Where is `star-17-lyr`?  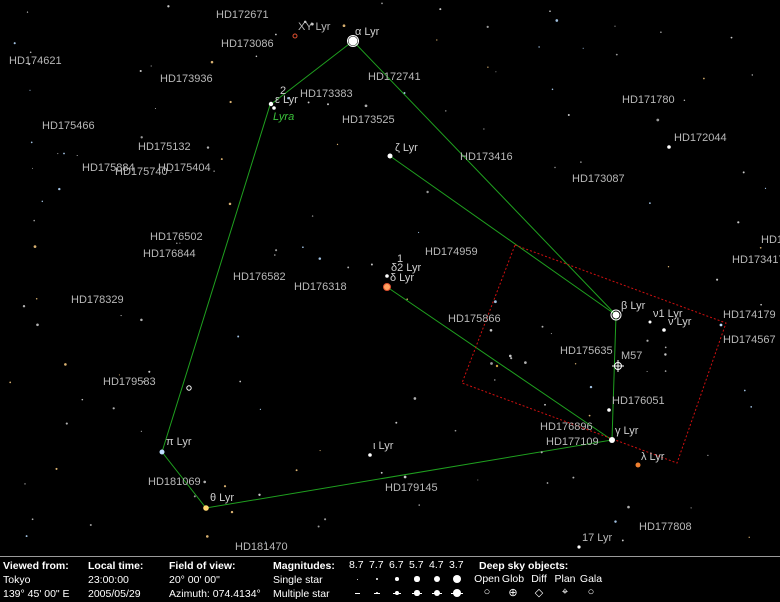 star-17-lyr is located at coordinates (579, 547).